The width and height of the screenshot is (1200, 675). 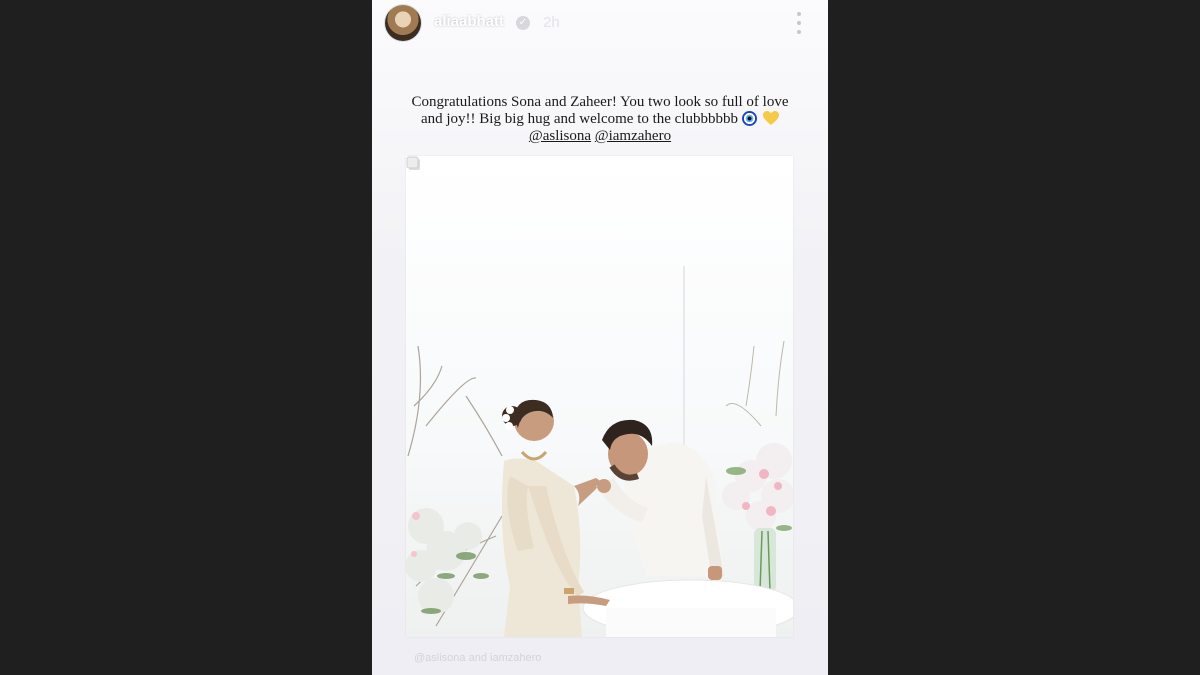 What do you see at coordinates (413, 163) in the screenshot?
I see `copy-icon` at bounding box center [413, 163].